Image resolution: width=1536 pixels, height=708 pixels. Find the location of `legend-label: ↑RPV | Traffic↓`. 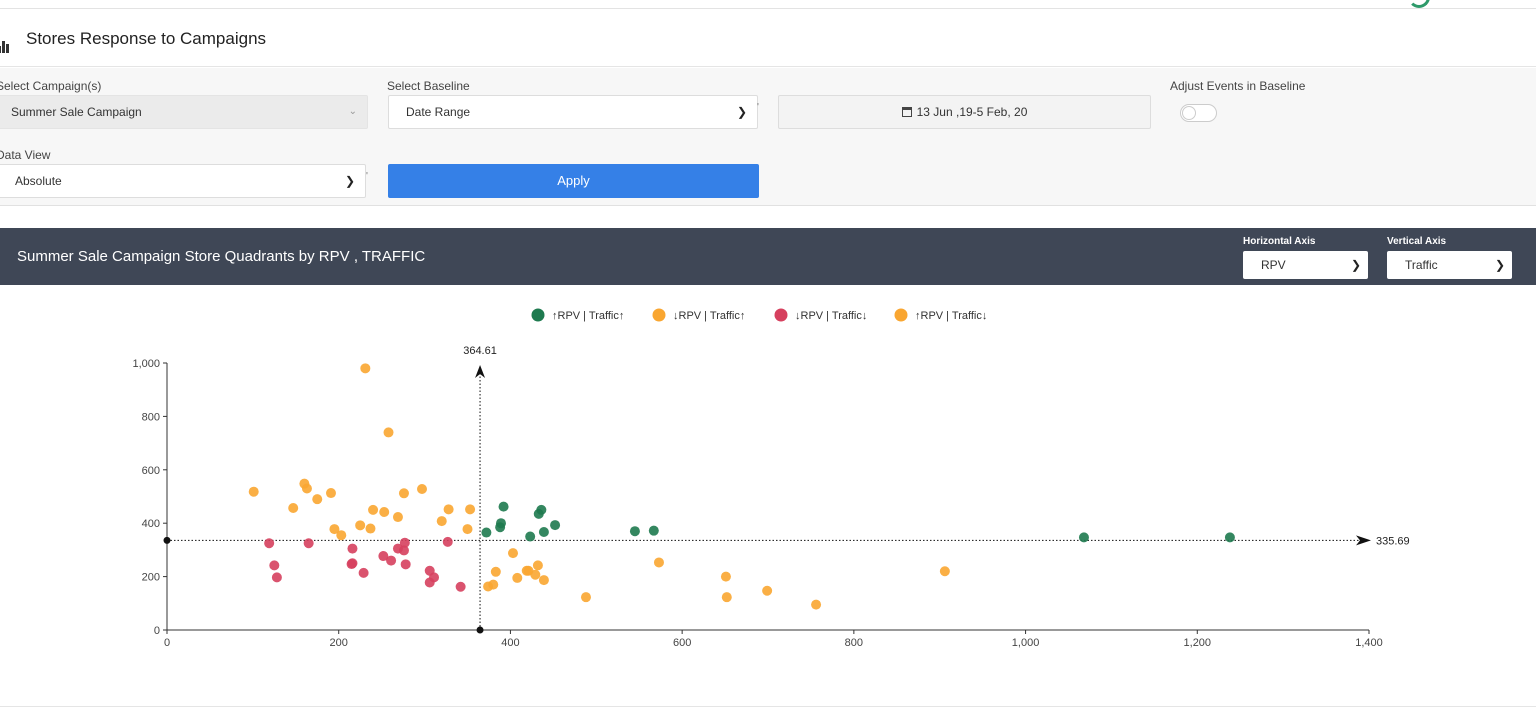

legend-label: ↑RPV | Traffic↓ is located at coordinates (951, 316).